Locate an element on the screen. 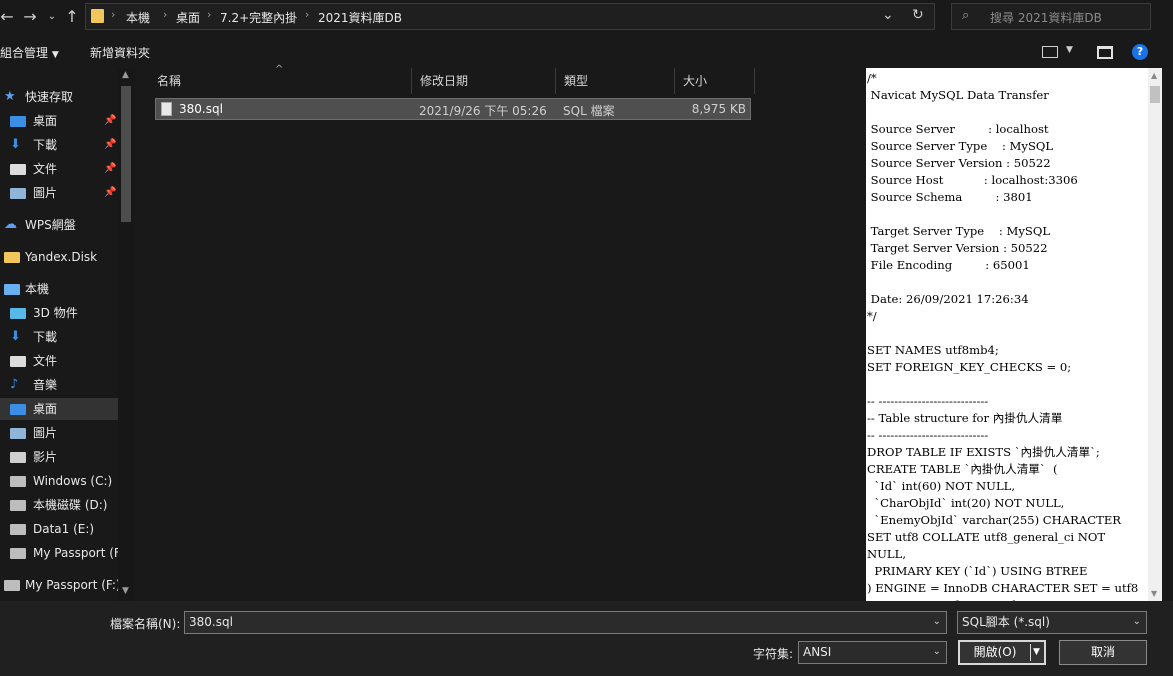  drive-icon is located at coordinates (18, 505).